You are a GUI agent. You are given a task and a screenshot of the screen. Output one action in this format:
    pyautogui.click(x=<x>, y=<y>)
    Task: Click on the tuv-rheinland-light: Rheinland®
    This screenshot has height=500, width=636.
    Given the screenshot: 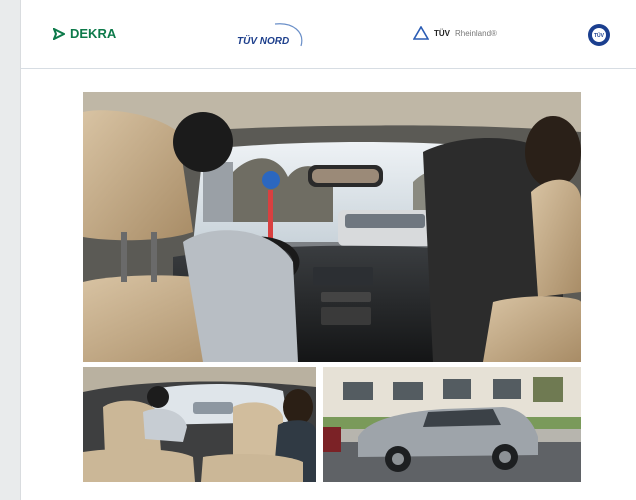 What is the action you would take?
    pyautogui.click(x=476, y=33)
    